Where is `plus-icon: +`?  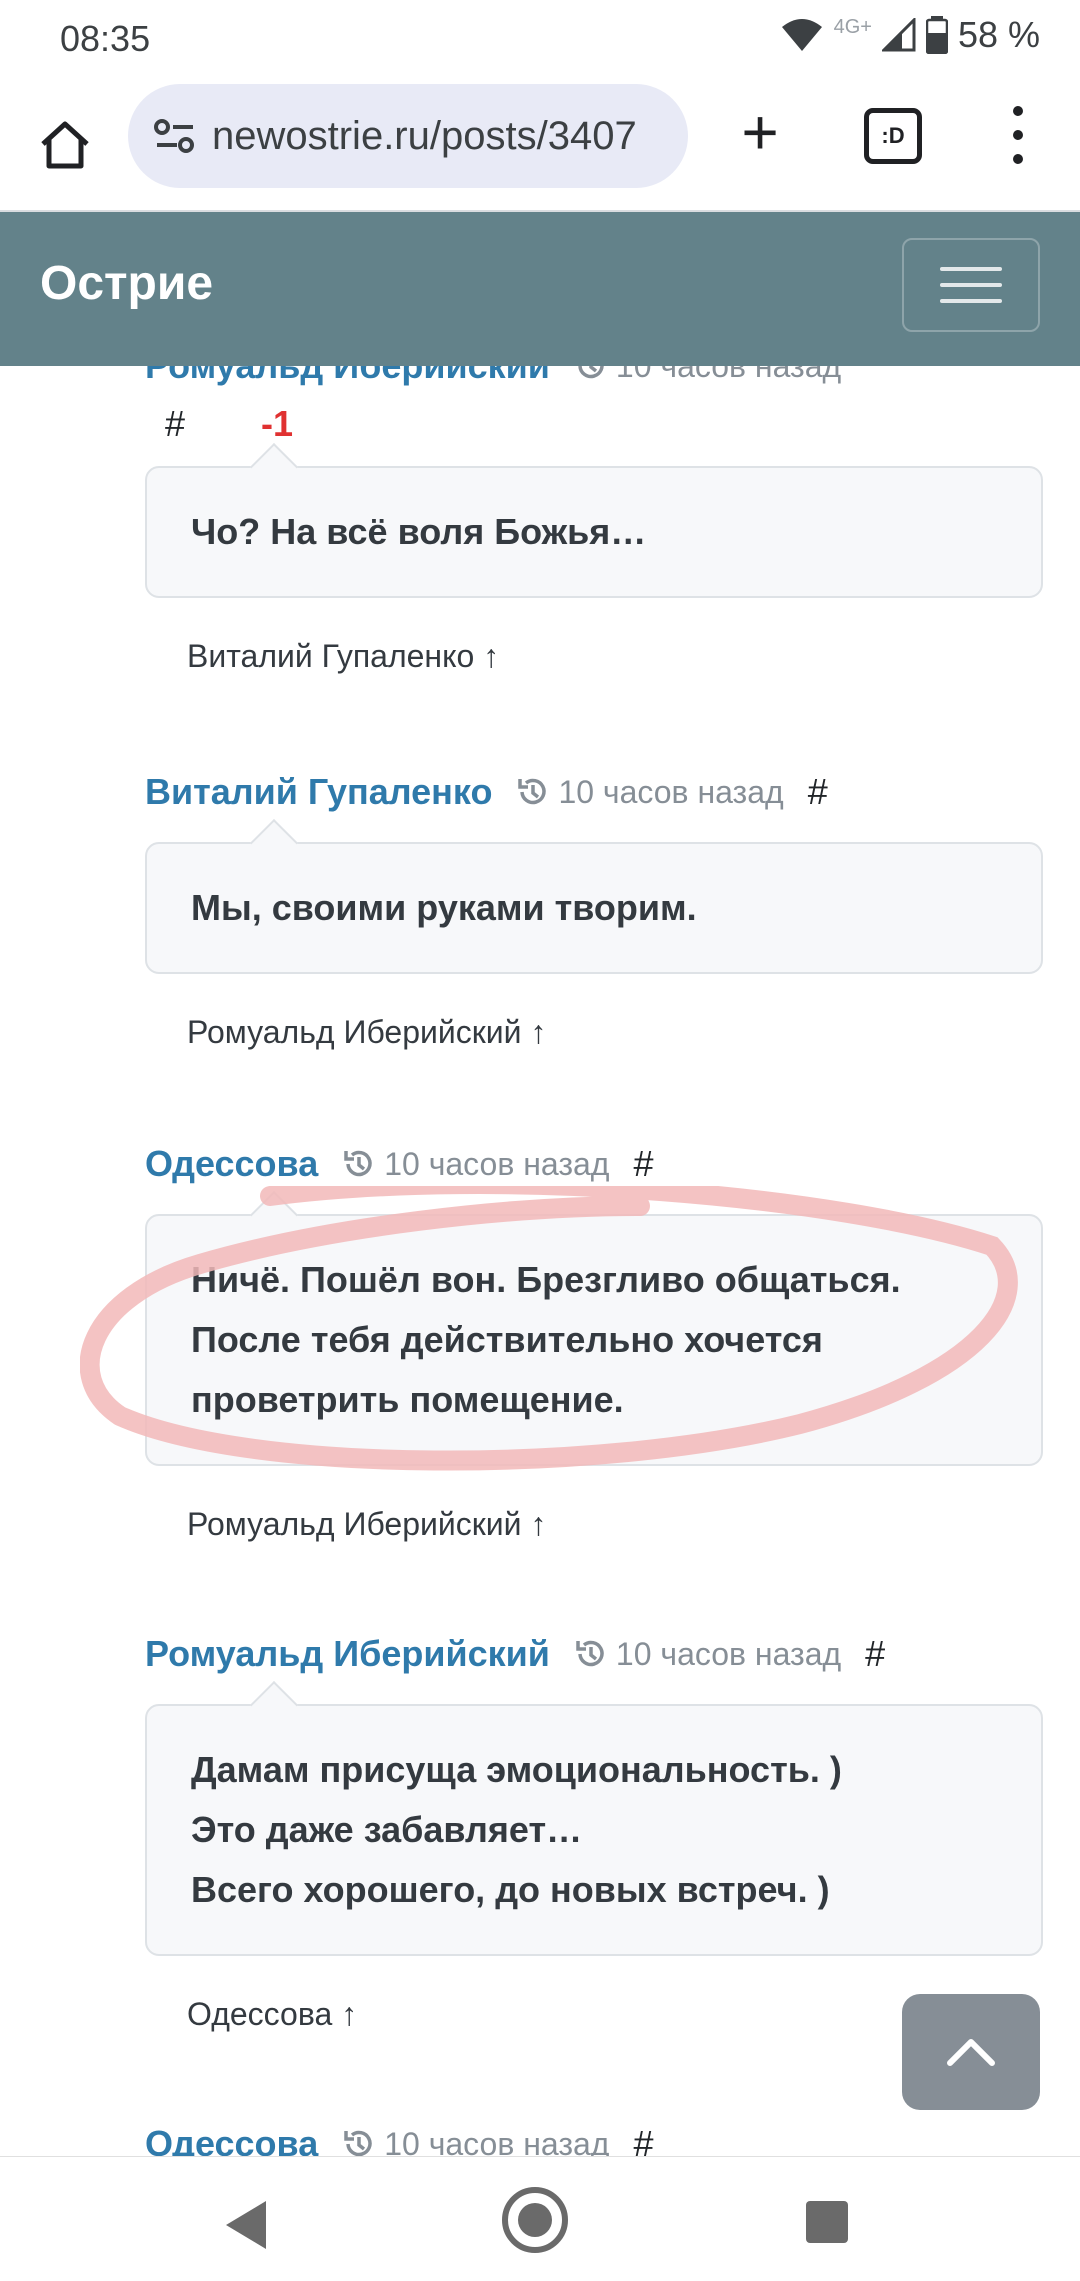
plus-icon: + is located at coordinates (760, 132).